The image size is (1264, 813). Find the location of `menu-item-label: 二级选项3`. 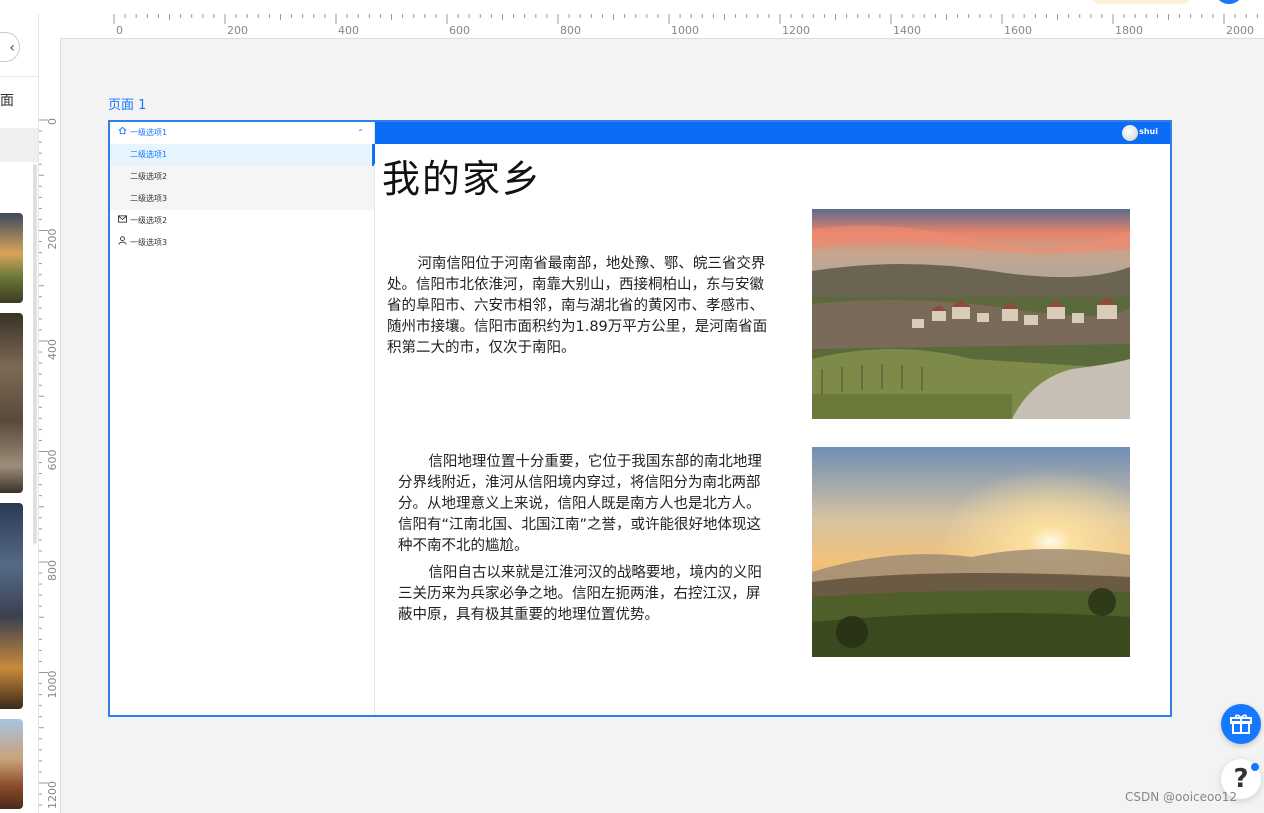

menu-item-label: 二级选项3 is located at coordinates (149, 198).